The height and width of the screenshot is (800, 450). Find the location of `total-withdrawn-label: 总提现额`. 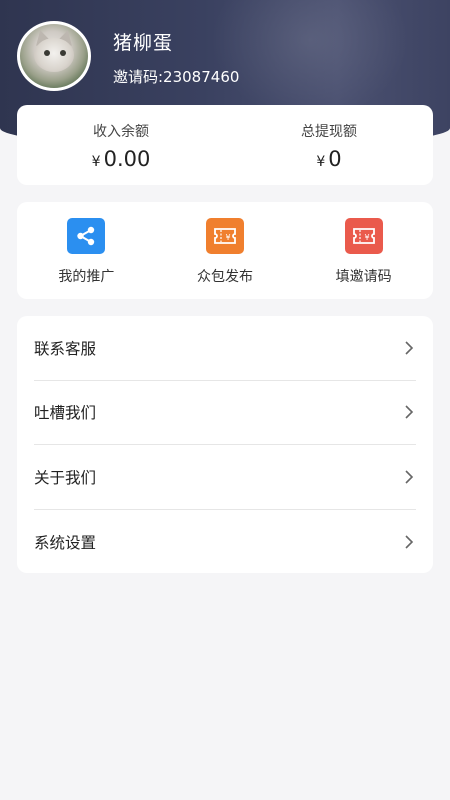

total-withdrawn-label: 总提现额 is located at coordinates (329, 132).